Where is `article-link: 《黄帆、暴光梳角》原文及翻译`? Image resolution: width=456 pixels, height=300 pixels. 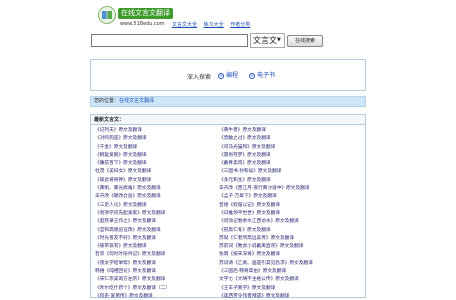 article-link: 《黄帆、暴光梳角》原文及翻译 is located at coordinates (128, 188).